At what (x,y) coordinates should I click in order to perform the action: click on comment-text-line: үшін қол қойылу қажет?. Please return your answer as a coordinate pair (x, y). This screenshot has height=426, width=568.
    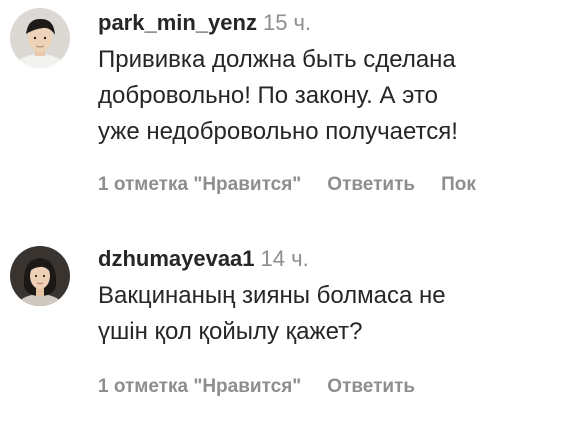
    Looking at the image, I should click on (230, 331).